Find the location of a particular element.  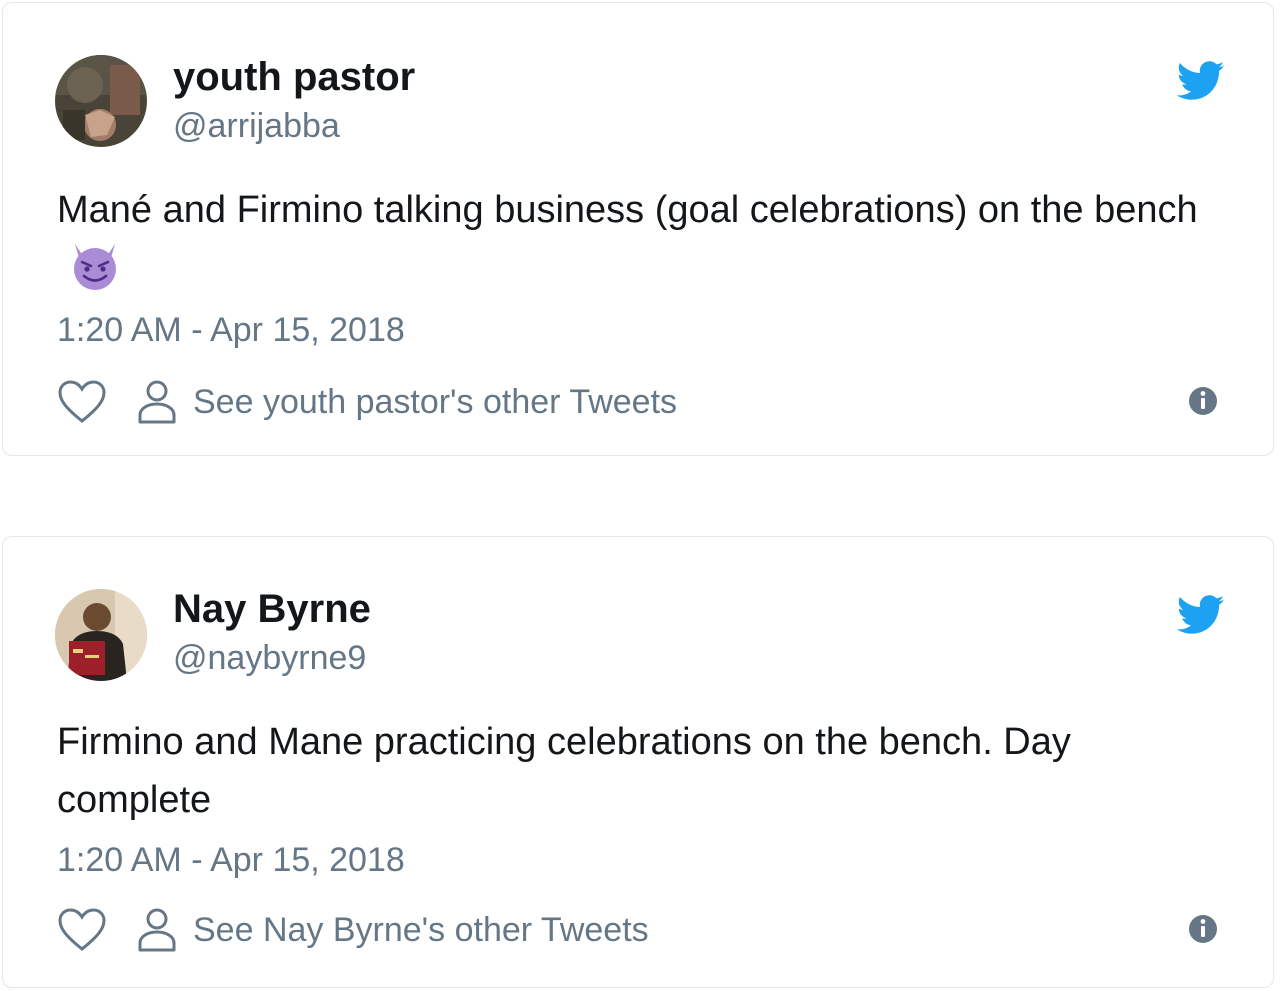

user-handle: @arrijabba is located at coordinates (256, 126).